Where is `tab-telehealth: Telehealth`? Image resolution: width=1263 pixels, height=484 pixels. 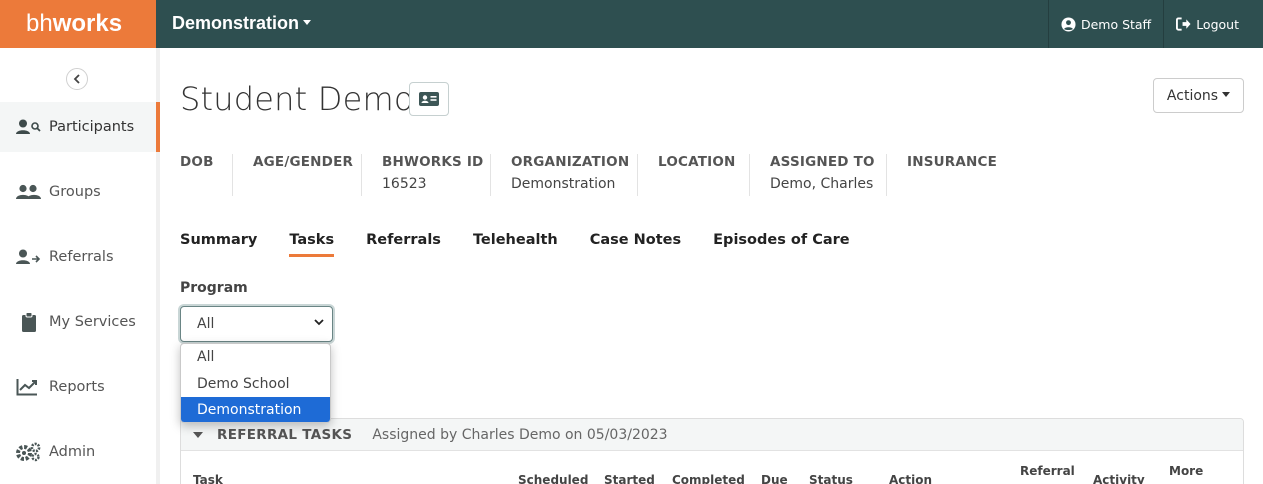 tab-telehealth: Telehealth is located at coordinates (515, 244).